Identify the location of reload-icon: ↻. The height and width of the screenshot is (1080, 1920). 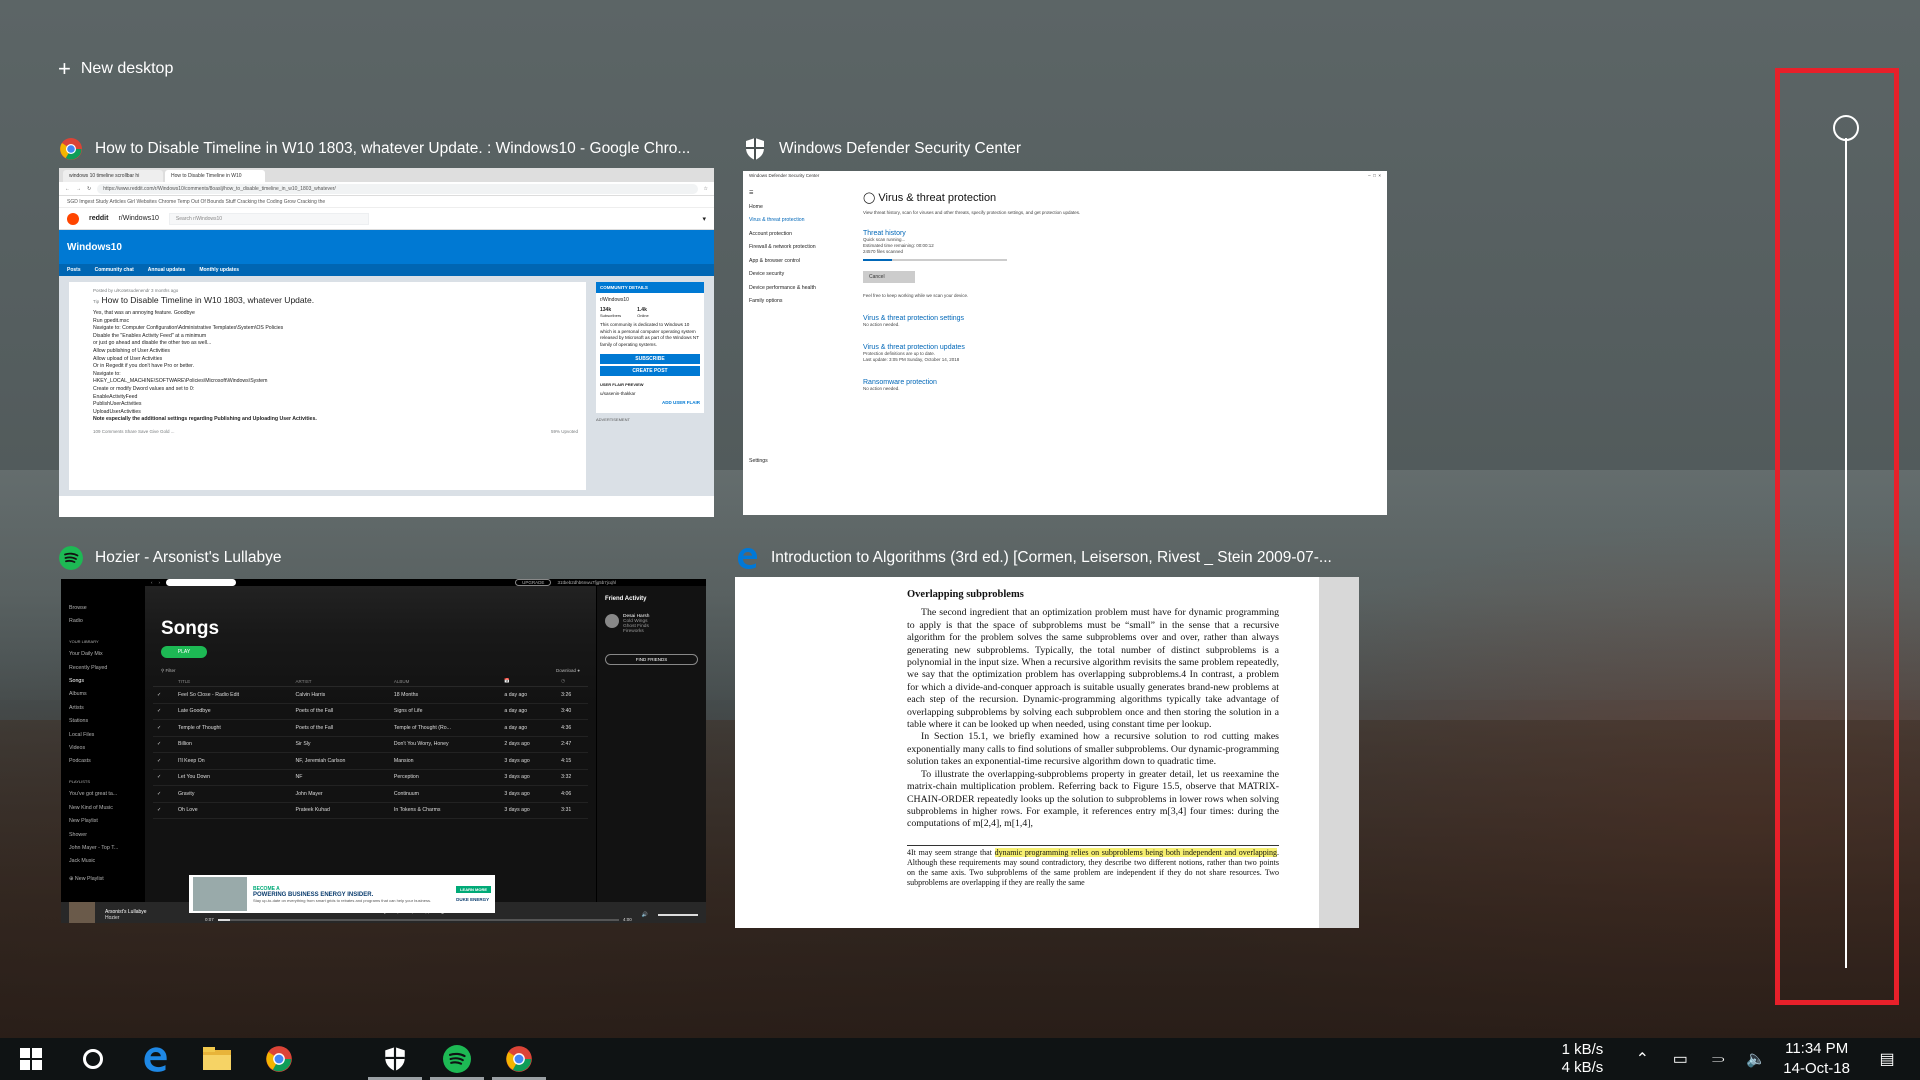
(89, 189).